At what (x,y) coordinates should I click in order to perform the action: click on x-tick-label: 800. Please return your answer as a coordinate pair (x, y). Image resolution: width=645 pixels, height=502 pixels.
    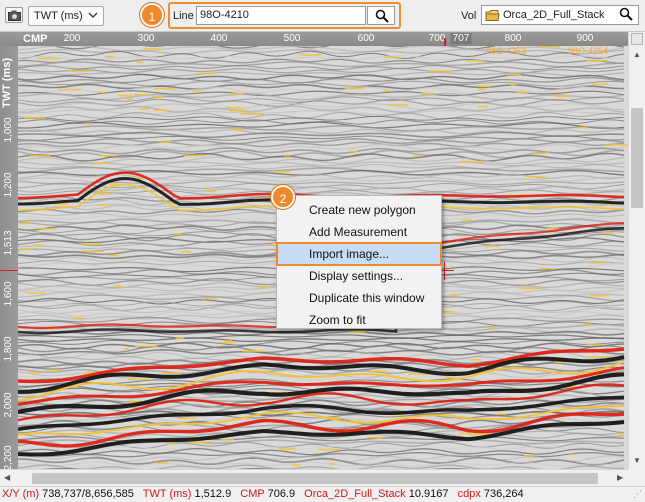
    Looking at the image, I should click on (513, 38).